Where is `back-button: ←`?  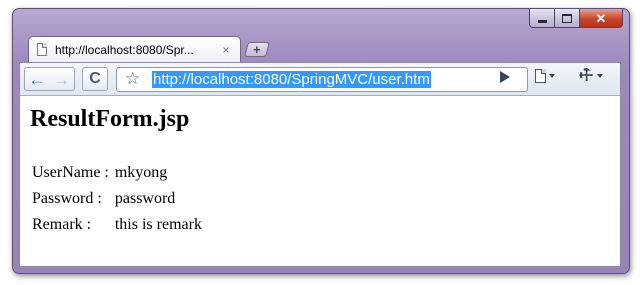
back-button: ← is located at coordinates (37, 79).